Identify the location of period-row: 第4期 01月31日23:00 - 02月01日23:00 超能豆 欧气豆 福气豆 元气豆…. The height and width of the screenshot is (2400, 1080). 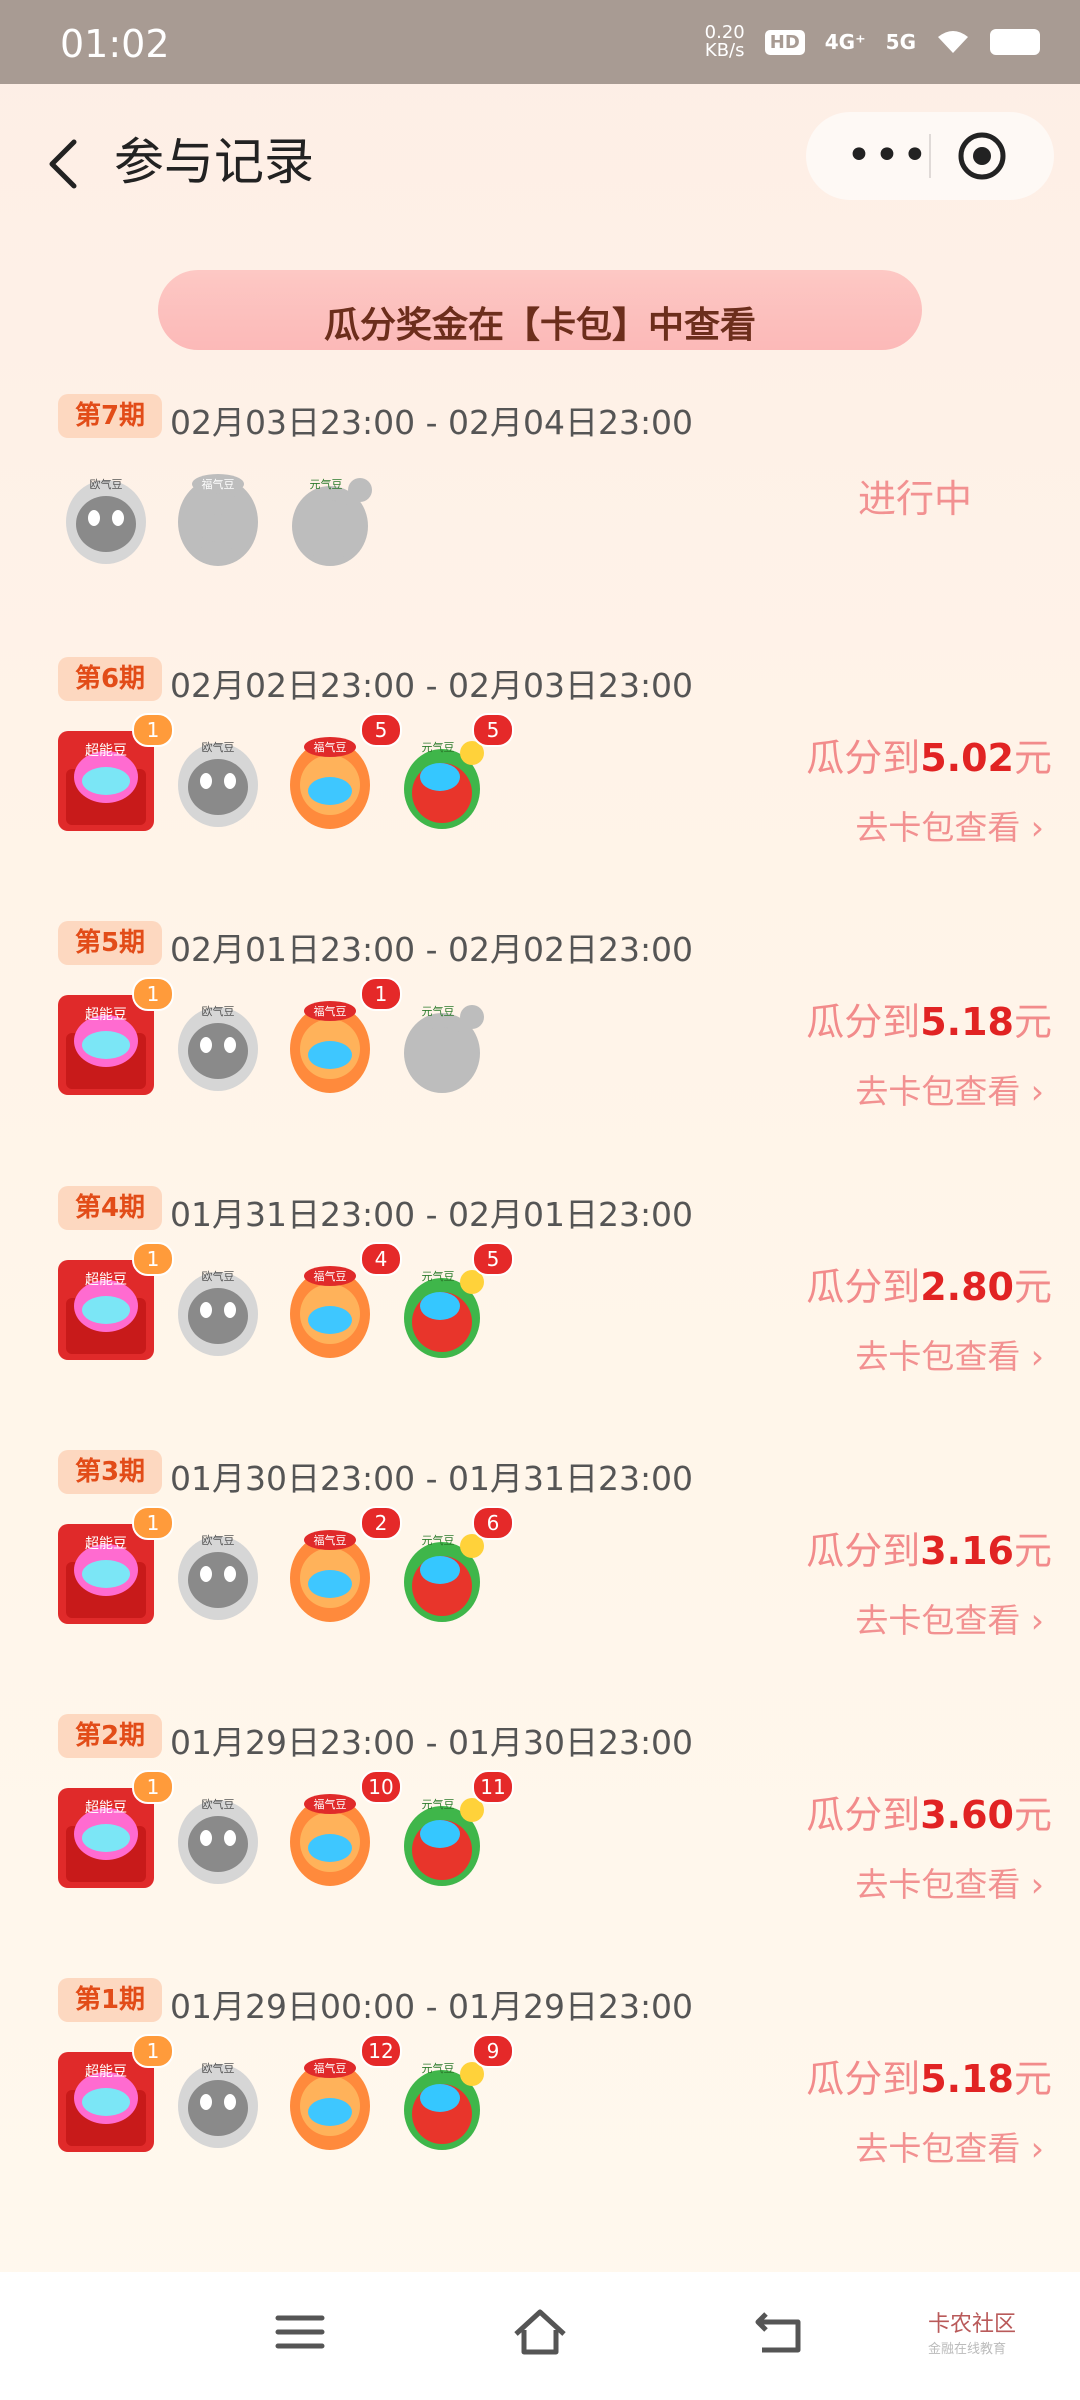
(540, 1311).